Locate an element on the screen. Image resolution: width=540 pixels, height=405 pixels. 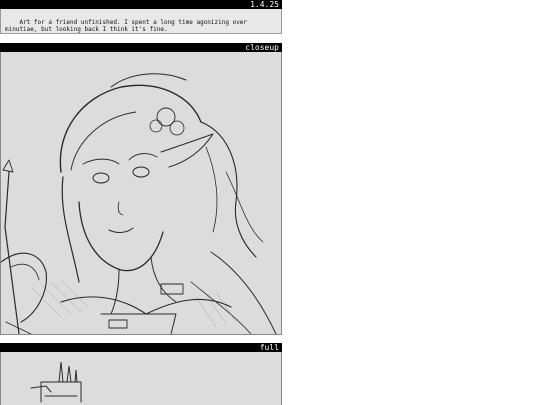
full-bar: full is located at coordinates (141, 347).